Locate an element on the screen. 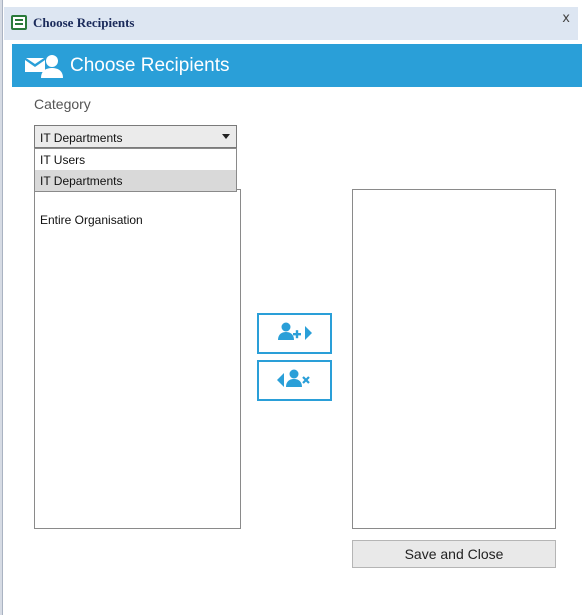 This screenshot has width=582, height=615. dialog-header: Choose Recipients is located at coordinates (297, 65).